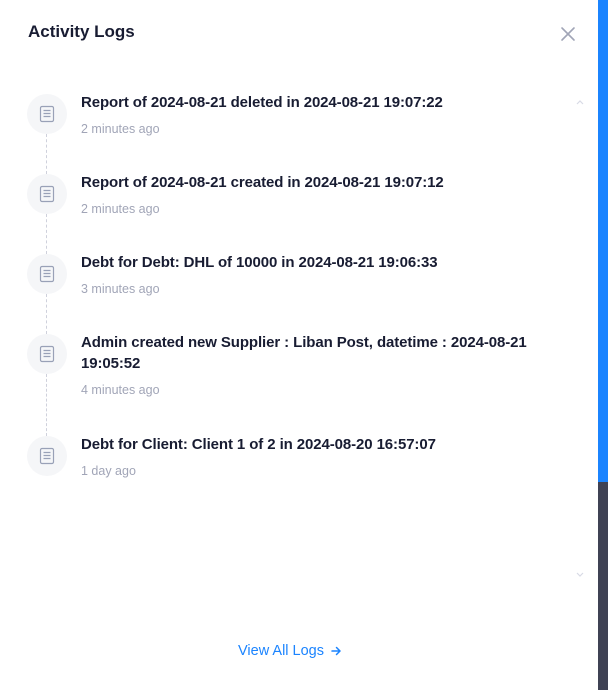 Image resolution: width=608 pixels, height=690 pixels. Describe the element at coordinates (603, 586) in the screenshot. I see `page-background-strip` at that location.